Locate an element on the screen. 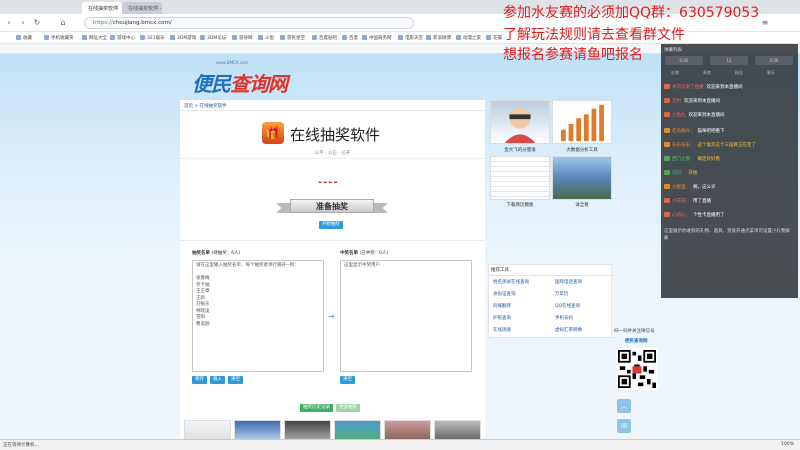  tool-link: 姓名测试在线查询 is located at coordinates (511, 282).